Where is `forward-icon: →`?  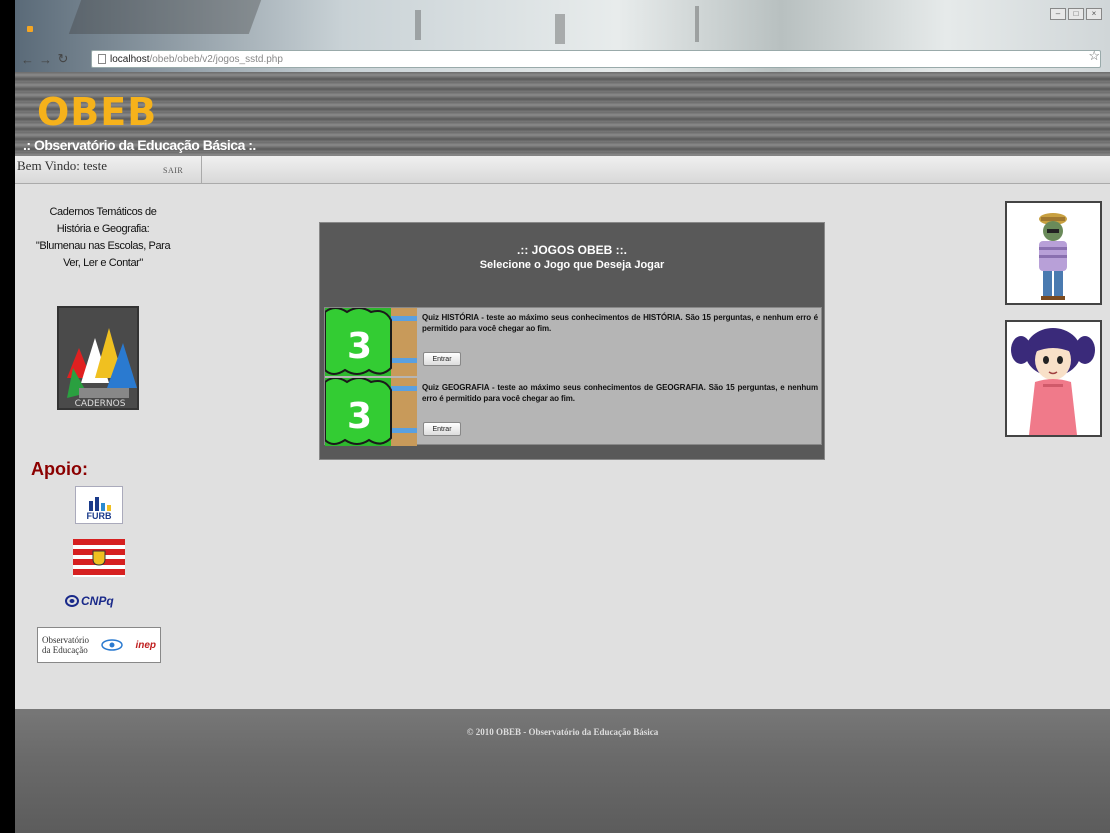
forward-icon: → is located at coordinates (45, 59).